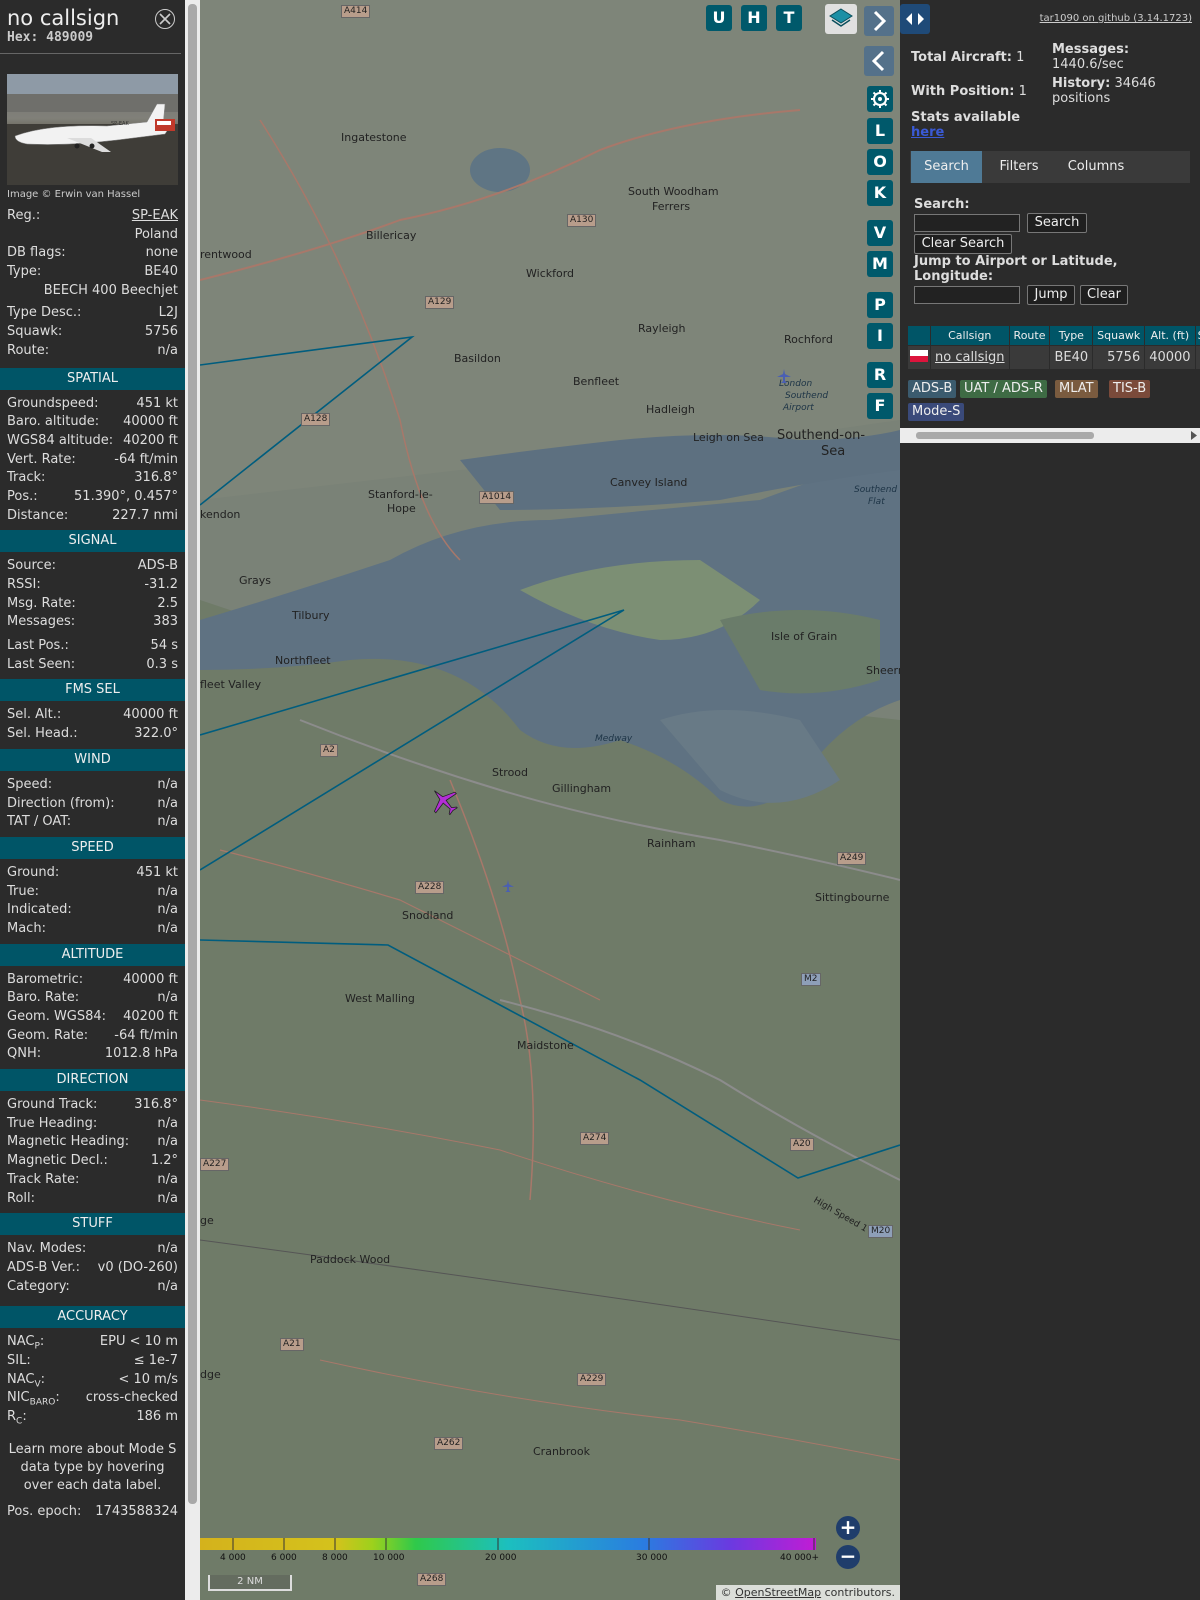 This screenshot has width=1200, height=1600. Describe the element at coordinates (880, 193) in the screenshot. I see `map-button-k: K` at that location.